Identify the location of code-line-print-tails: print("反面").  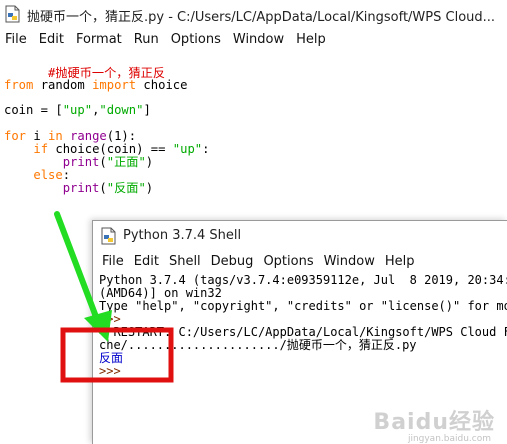
(78, 188).